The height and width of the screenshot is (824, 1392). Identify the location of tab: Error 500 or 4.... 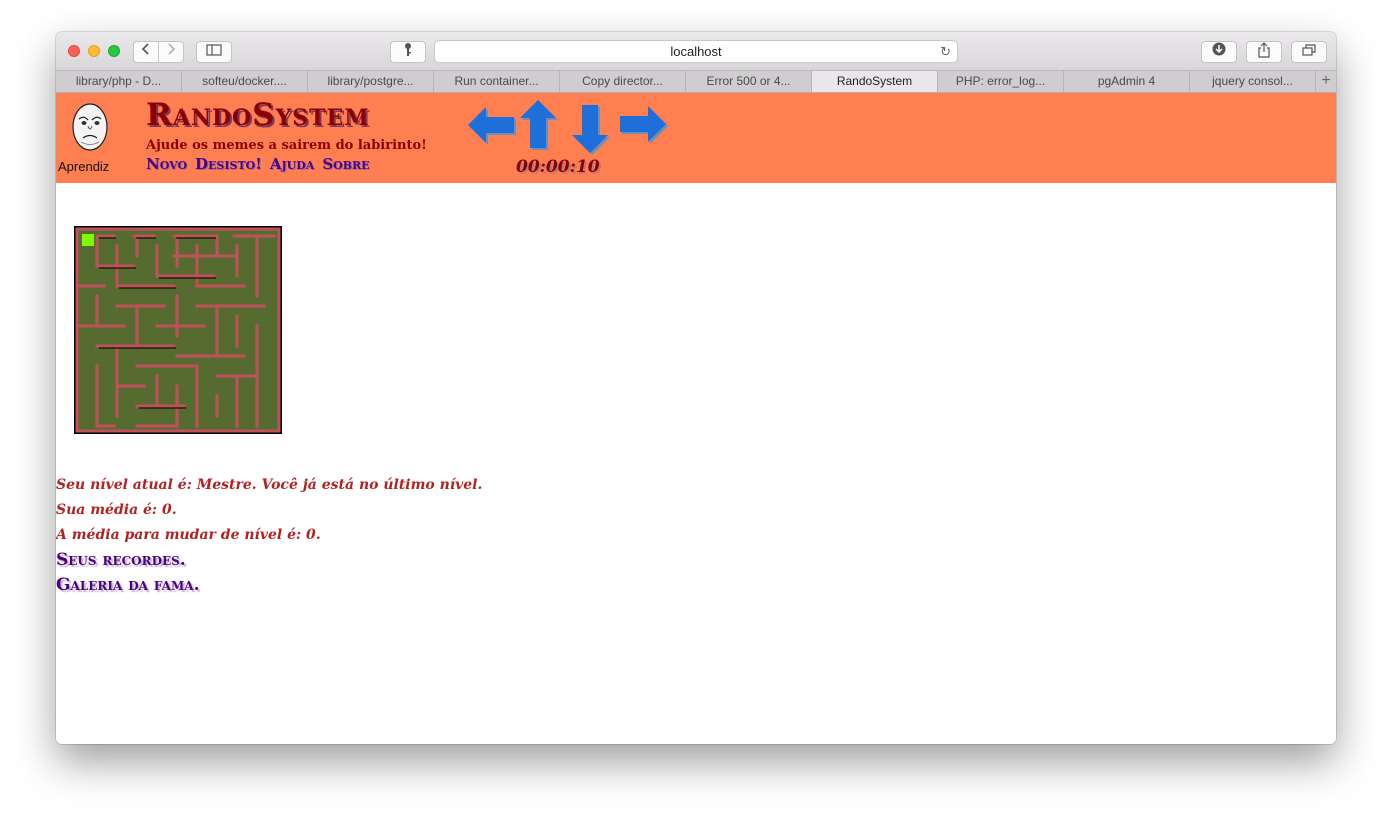
(749, 81).